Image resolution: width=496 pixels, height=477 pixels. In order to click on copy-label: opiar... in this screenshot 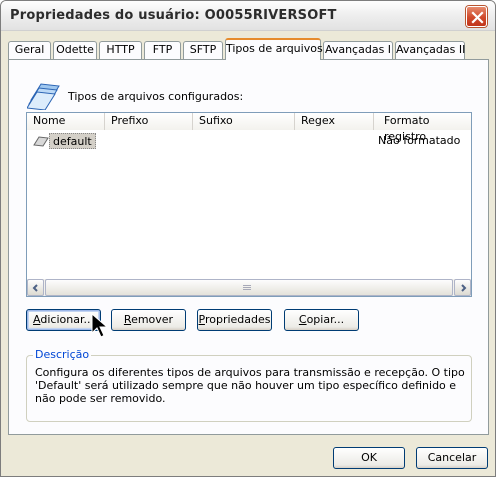, I will do `click(325, 319)`.